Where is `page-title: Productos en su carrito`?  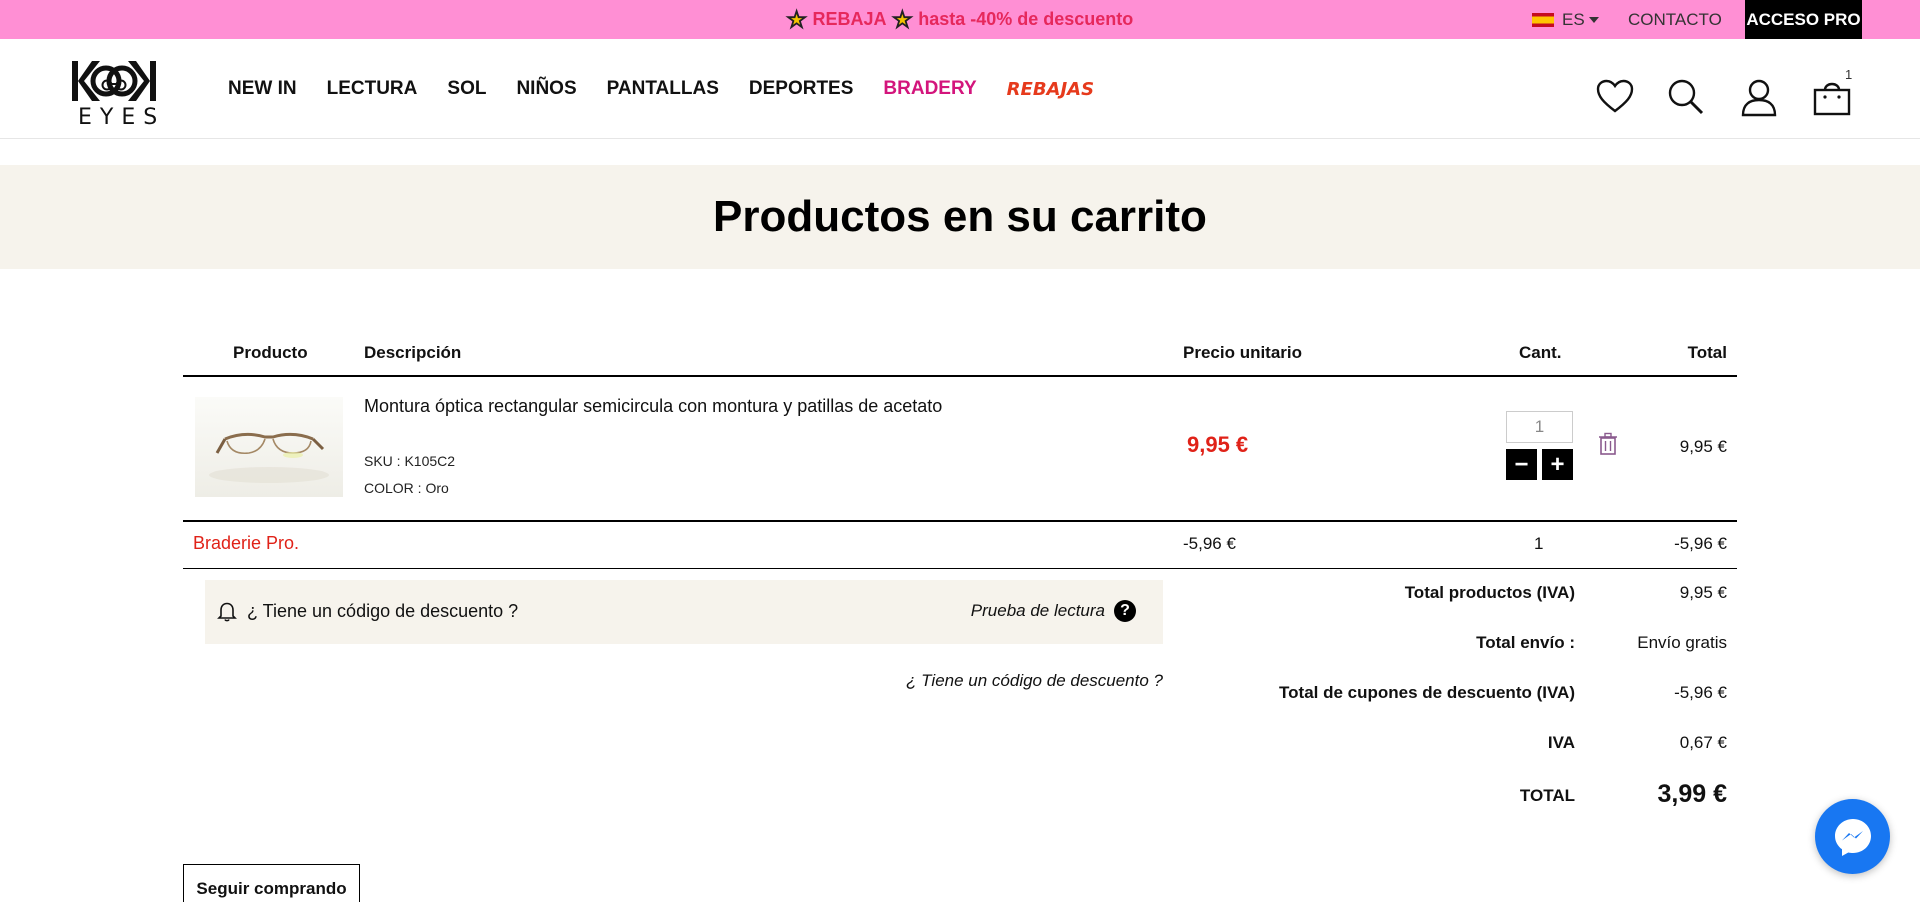
page-title: Productos en su carrito is located at coordinates (960, 216).